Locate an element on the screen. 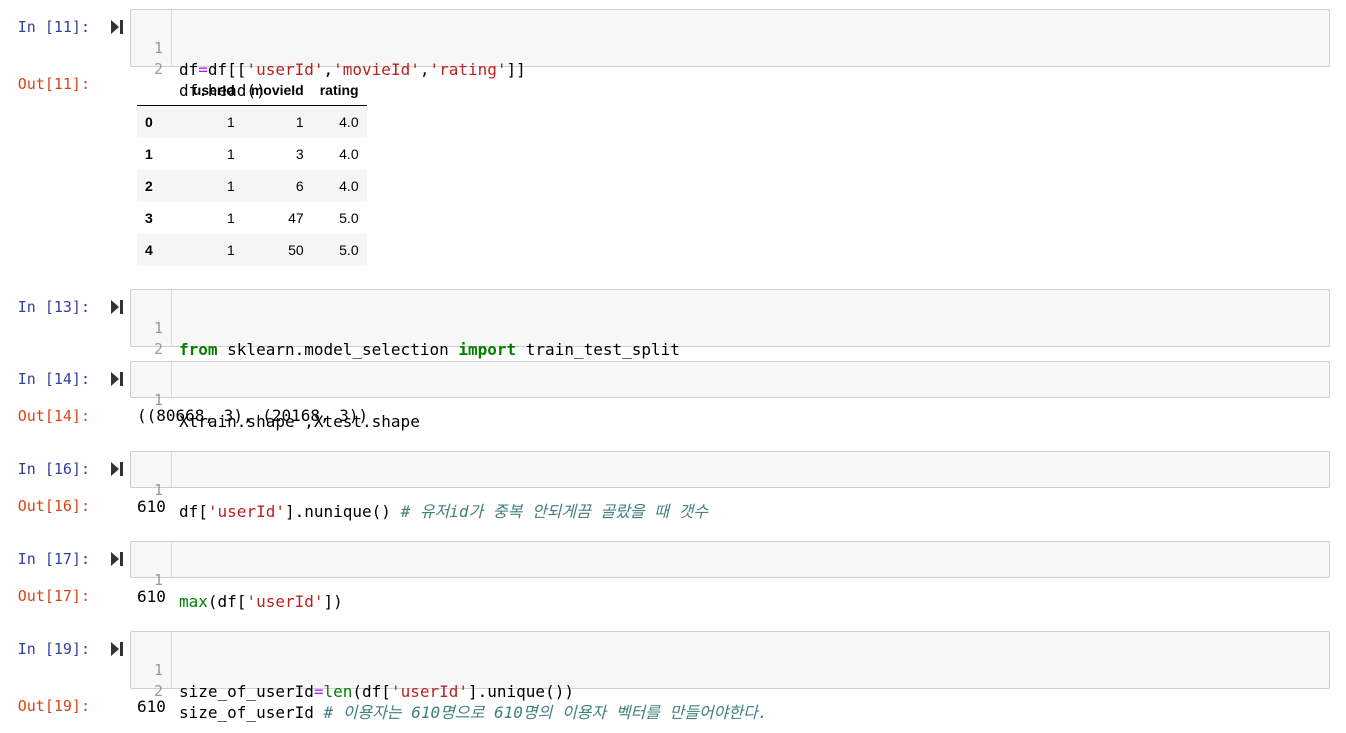 The image size is (1346, 733). code-text: max(df['userId']) is located at coordinates (261, 601).